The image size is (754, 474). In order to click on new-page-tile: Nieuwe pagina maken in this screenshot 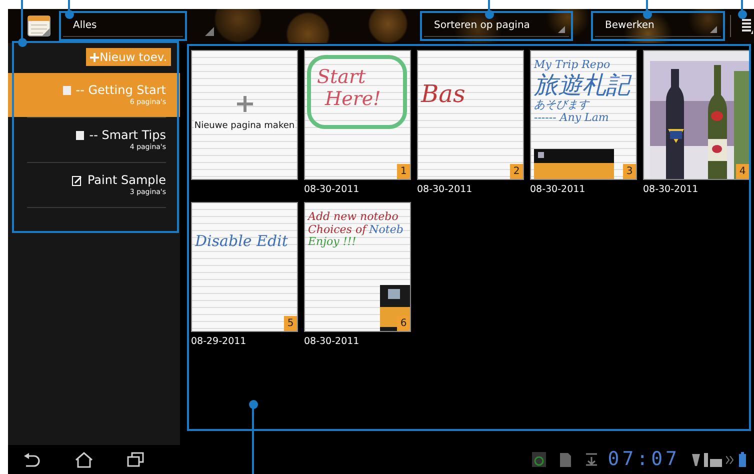, I will do `click(244, 115)`.